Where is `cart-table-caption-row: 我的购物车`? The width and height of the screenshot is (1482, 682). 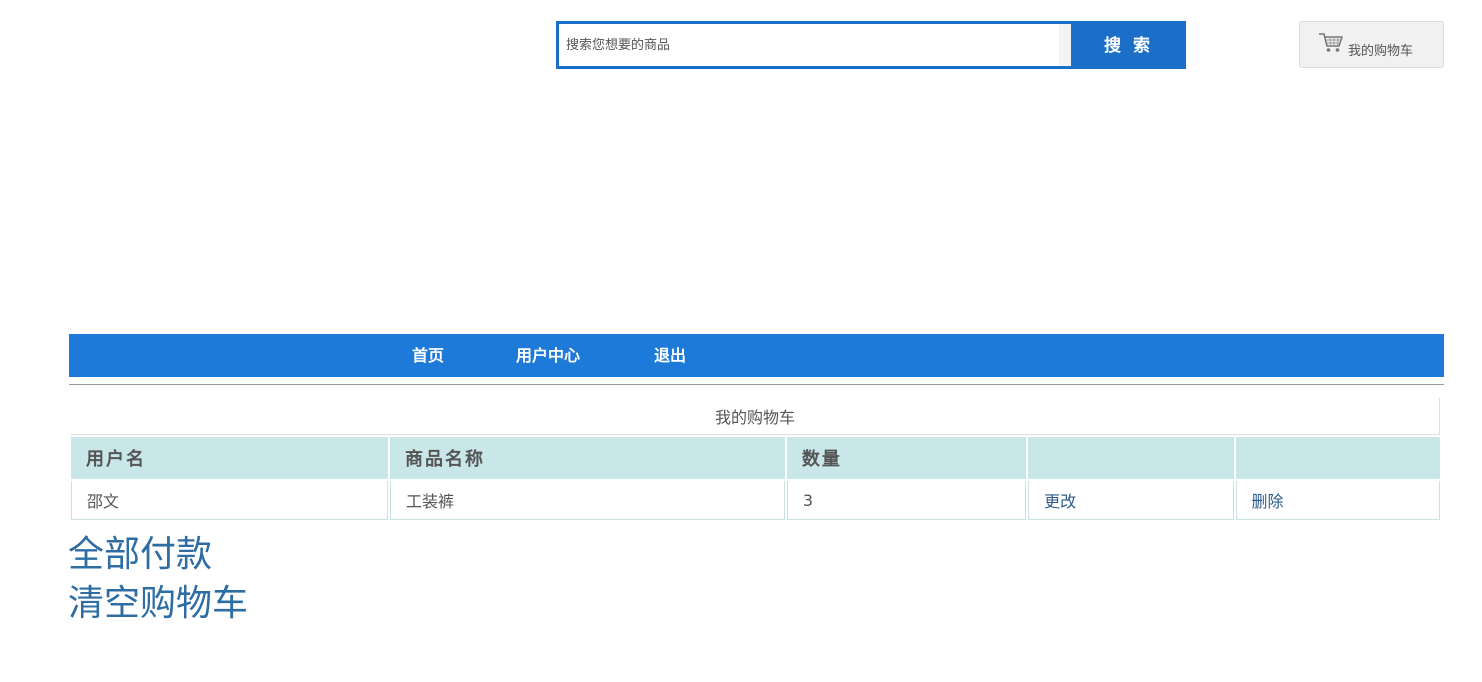
cart-table-caption-row: 我的购物车 is located at coordinates (755, 416).